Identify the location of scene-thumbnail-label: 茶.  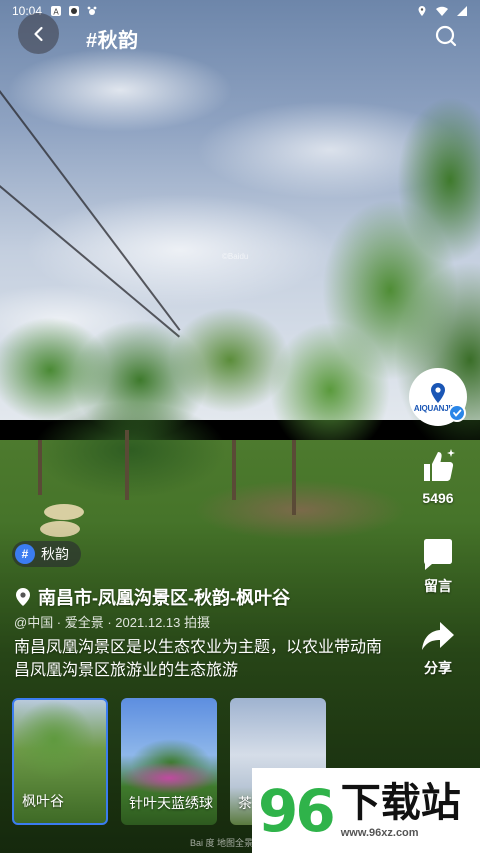
(245, 803).